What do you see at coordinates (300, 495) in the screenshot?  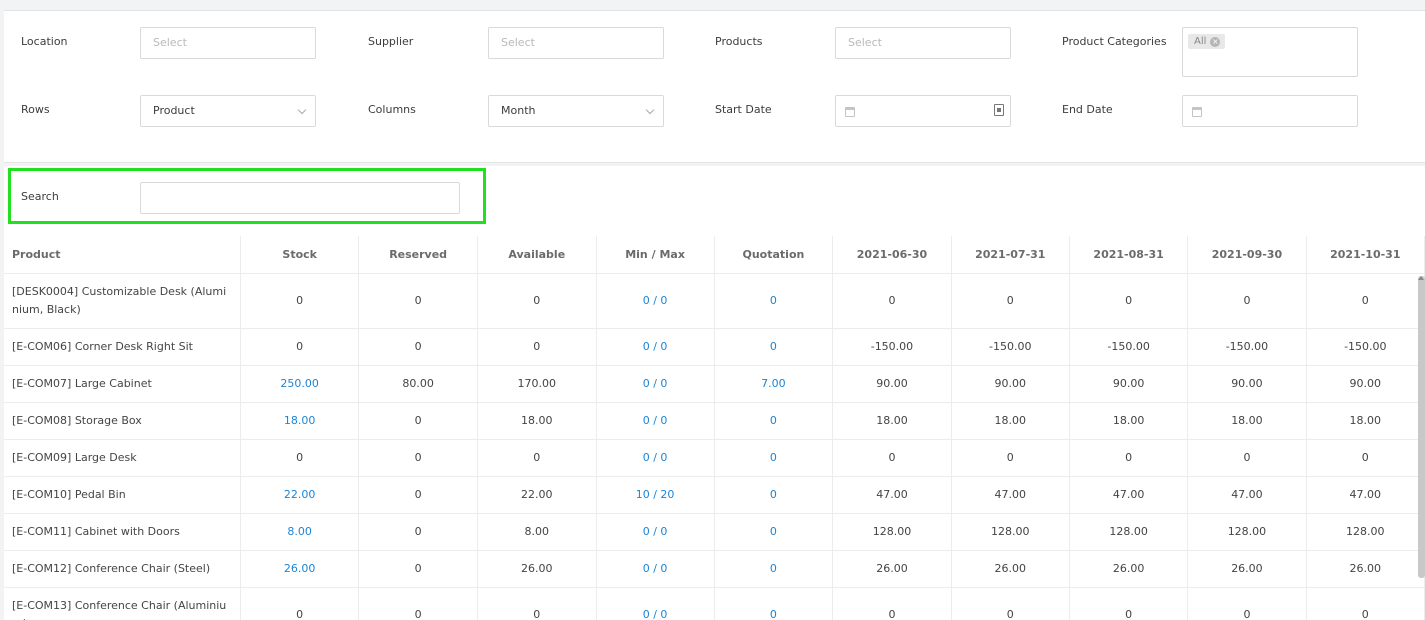 I see `cell-stock: 22.00` at bounding box center [300, 495].